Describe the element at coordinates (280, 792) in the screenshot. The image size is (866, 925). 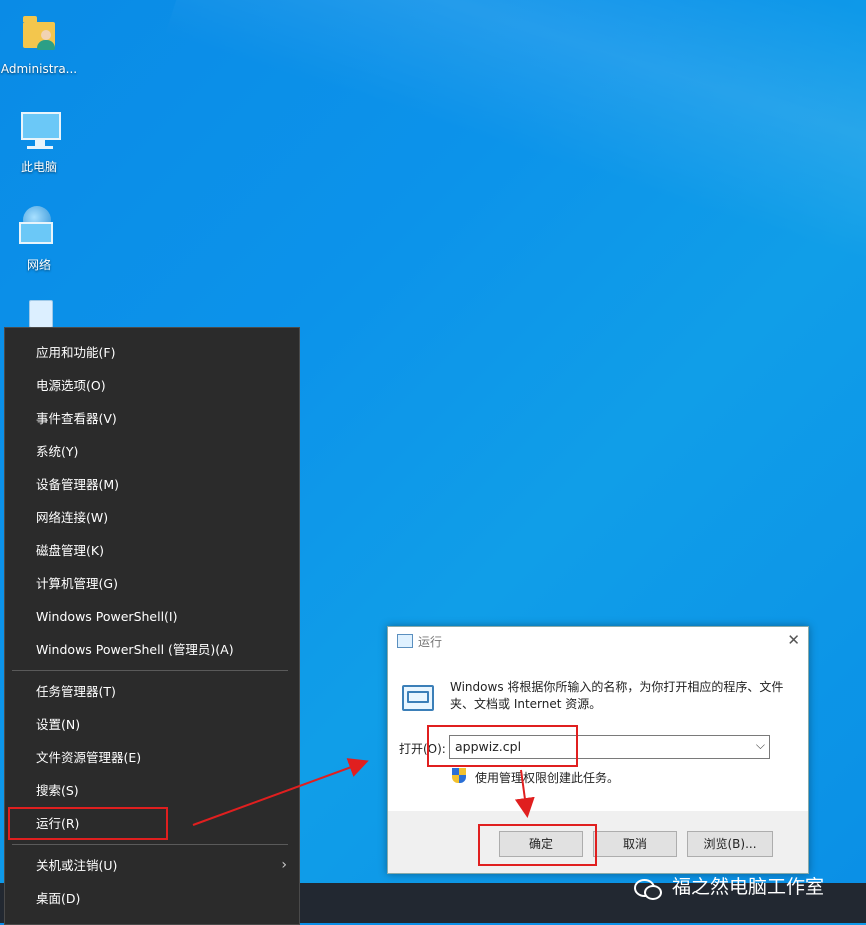
I see `arrow-to-dialog` at that location.